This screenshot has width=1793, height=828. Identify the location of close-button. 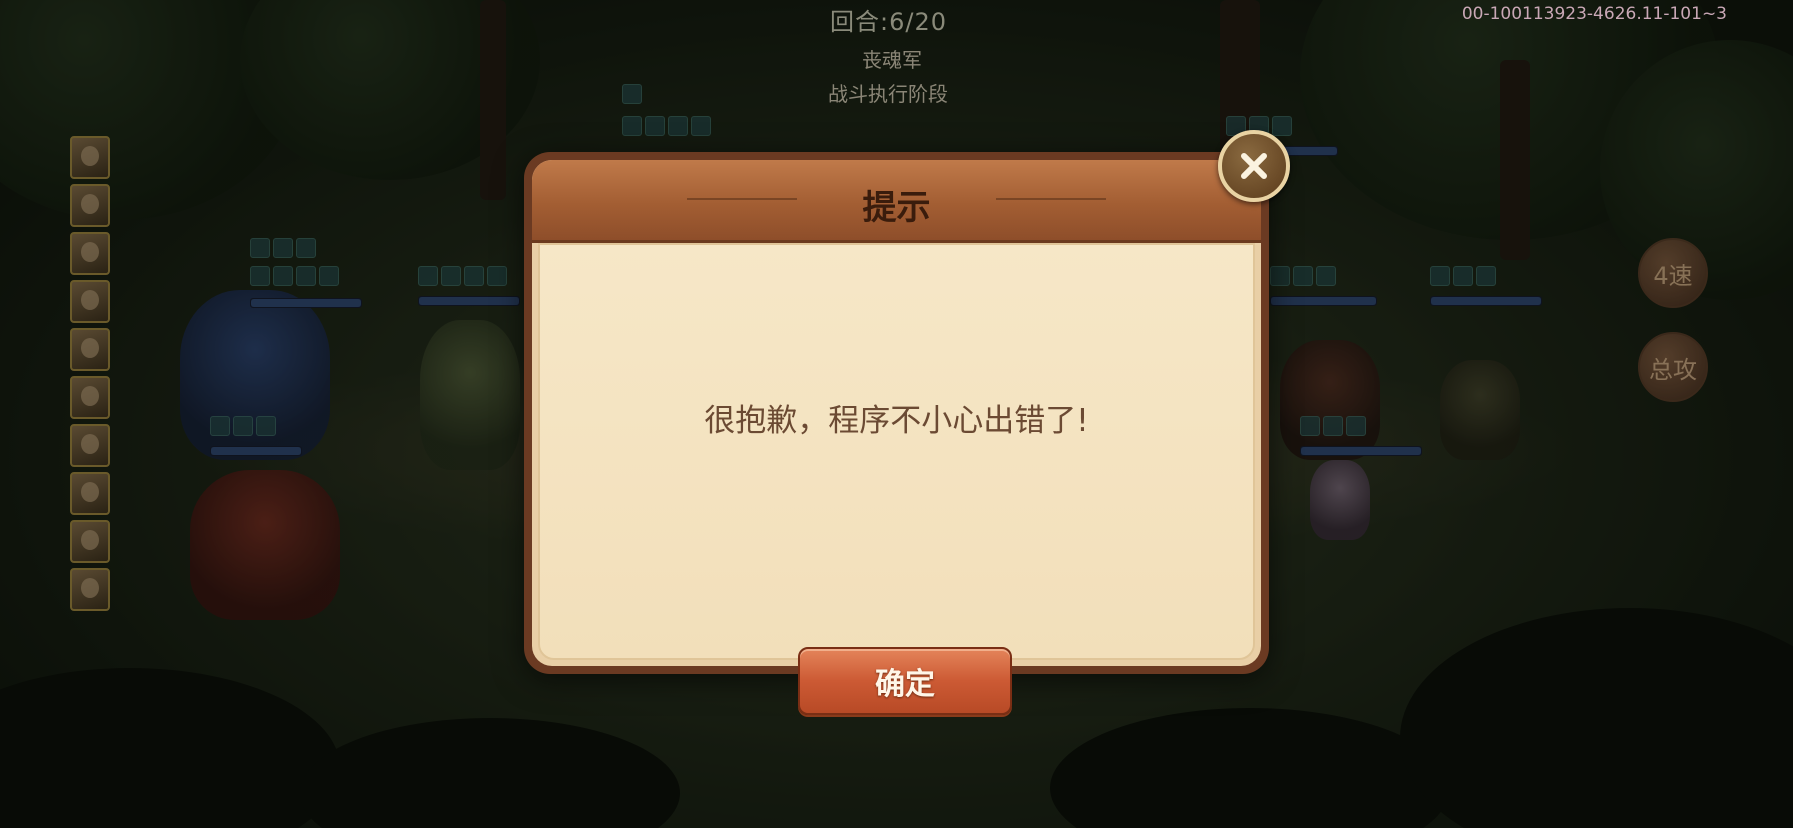
(1254, 166).